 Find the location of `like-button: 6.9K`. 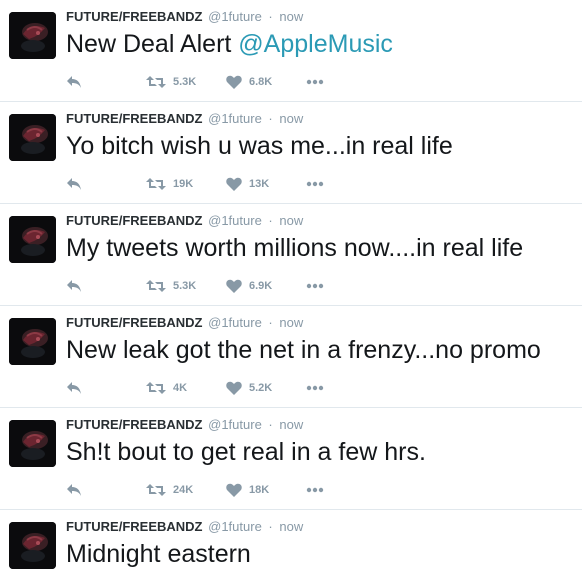

like-button: 6.9K is located at coordinates (249, 286).